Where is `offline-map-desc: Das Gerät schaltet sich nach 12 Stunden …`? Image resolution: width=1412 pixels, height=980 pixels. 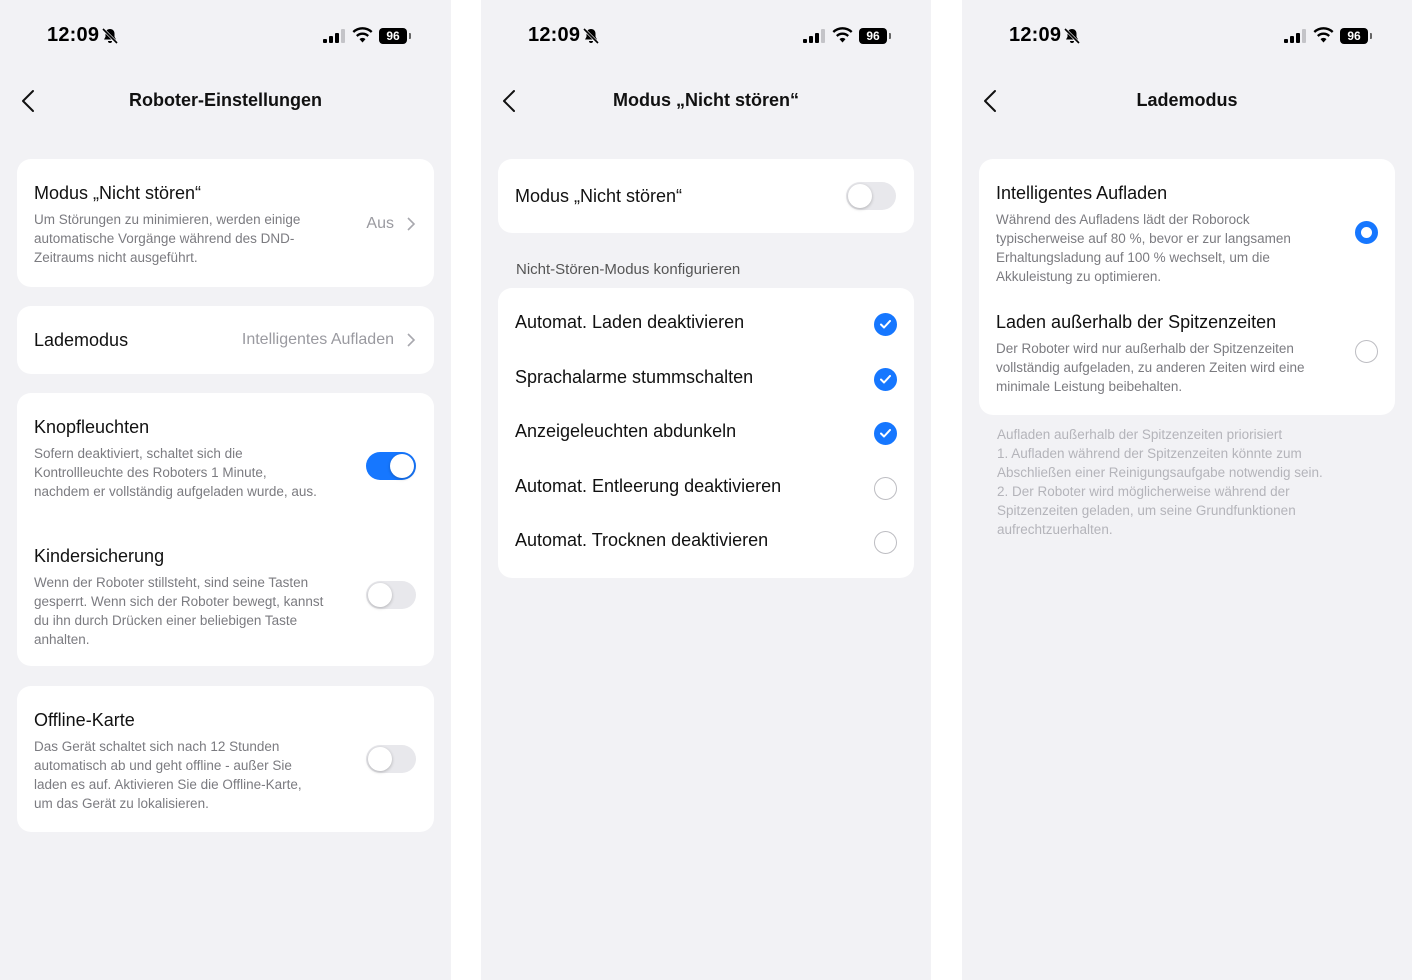 offline-map-desc: Das Gerät schaltet sich nach 12 Stunden … is located at coordinates (168, 775).